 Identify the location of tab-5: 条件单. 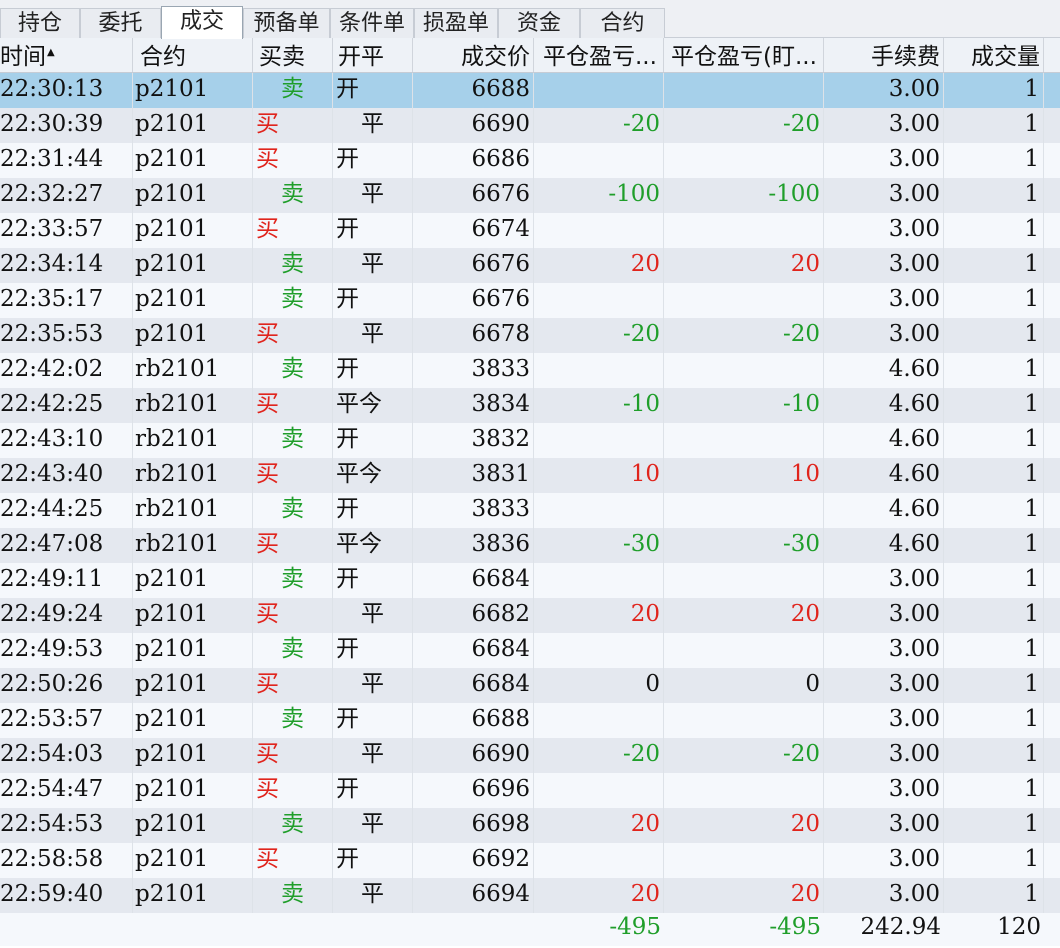
(372, 23).